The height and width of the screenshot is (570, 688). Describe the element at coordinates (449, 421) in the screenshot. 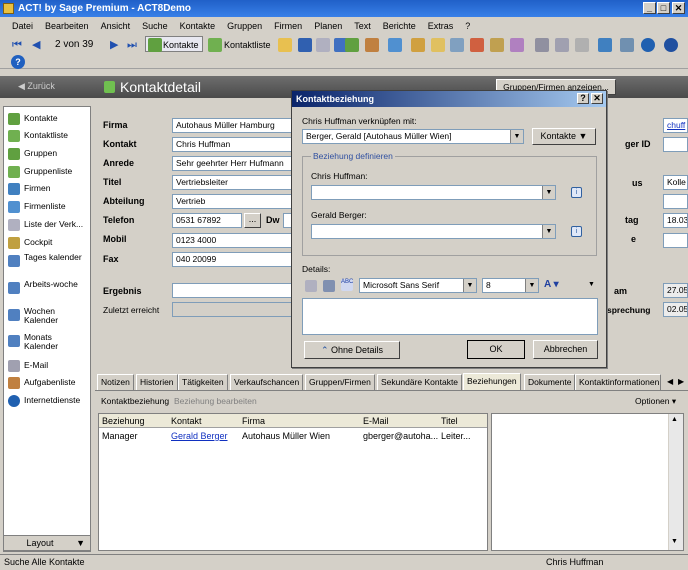

I see `col-titel: Titel` at that location.